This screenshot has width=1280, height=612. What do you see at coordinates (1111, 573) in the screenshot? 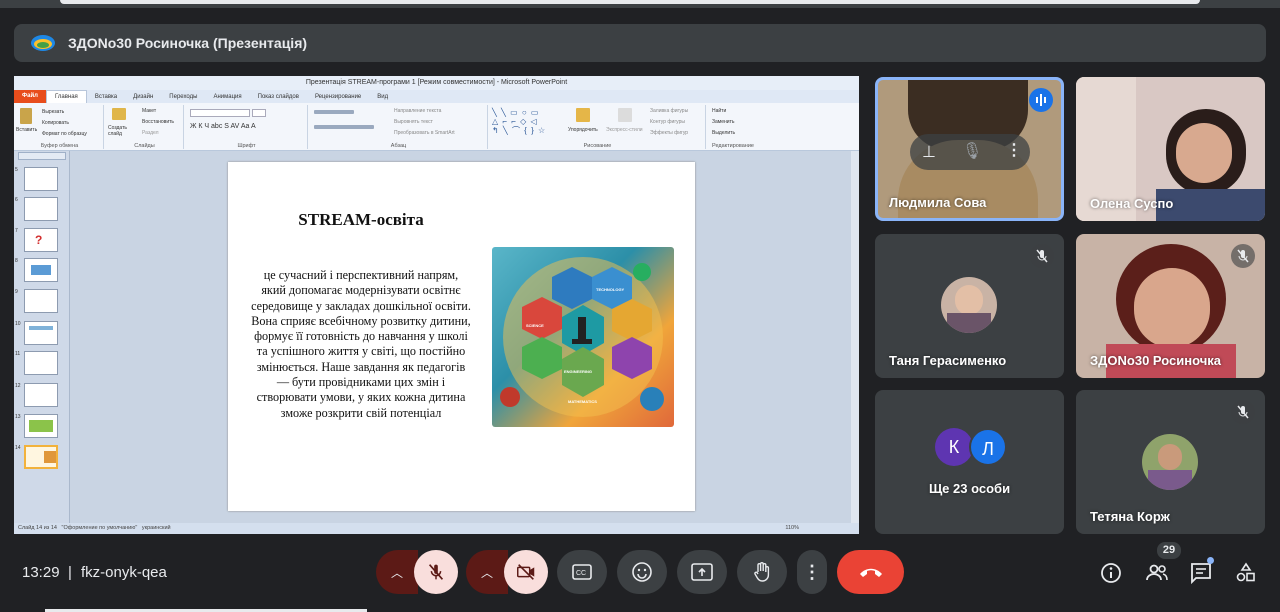
I see `meeting-details-icon` at bounding box center [1111, 573].